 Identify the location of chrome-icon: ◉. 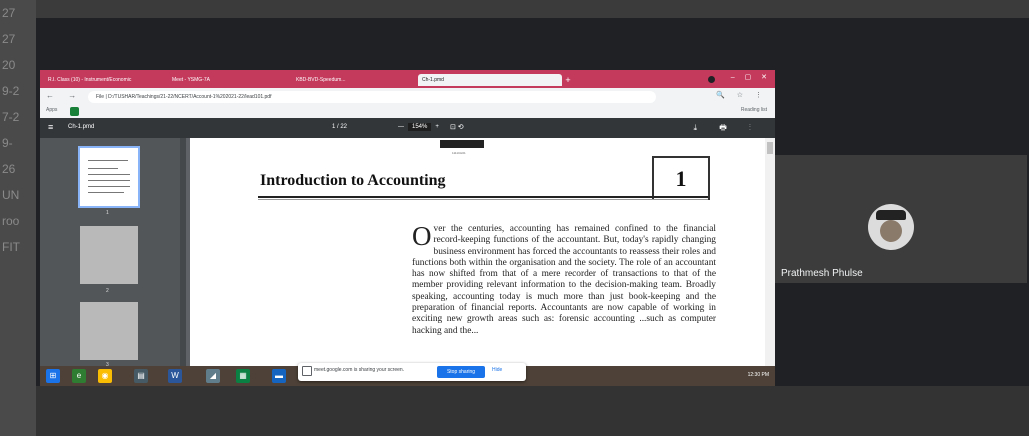
(105, 376).